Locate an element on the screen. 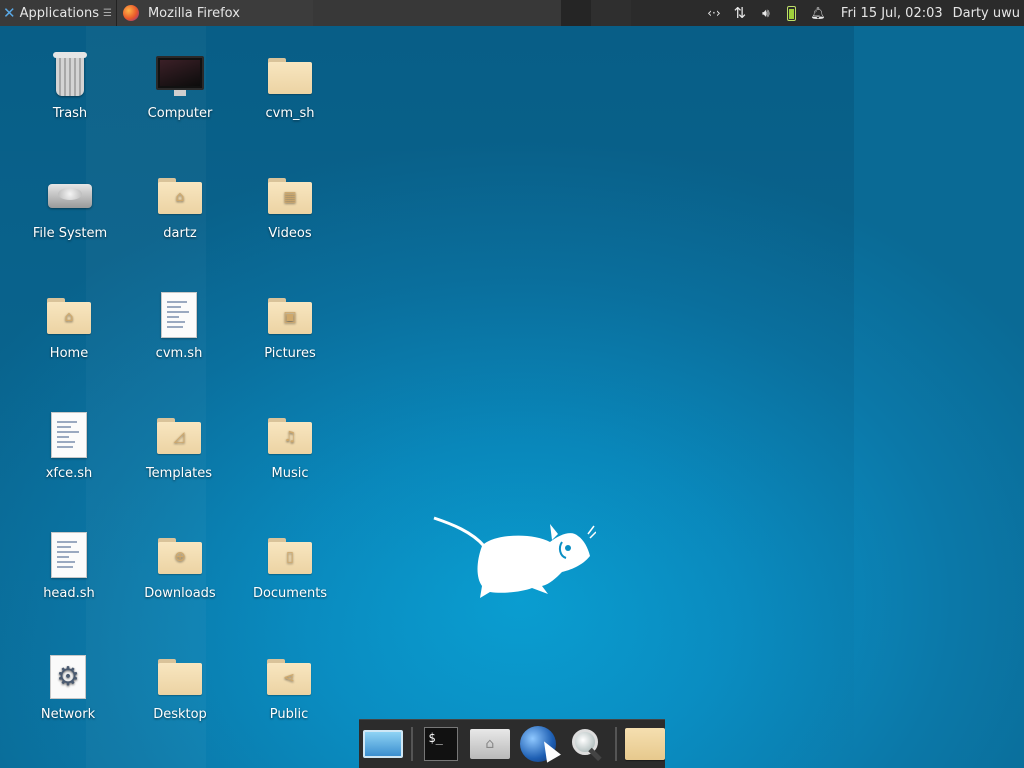 The image size is (1024, 768). icon-label: head.sh is located at coordinates (69, 593).